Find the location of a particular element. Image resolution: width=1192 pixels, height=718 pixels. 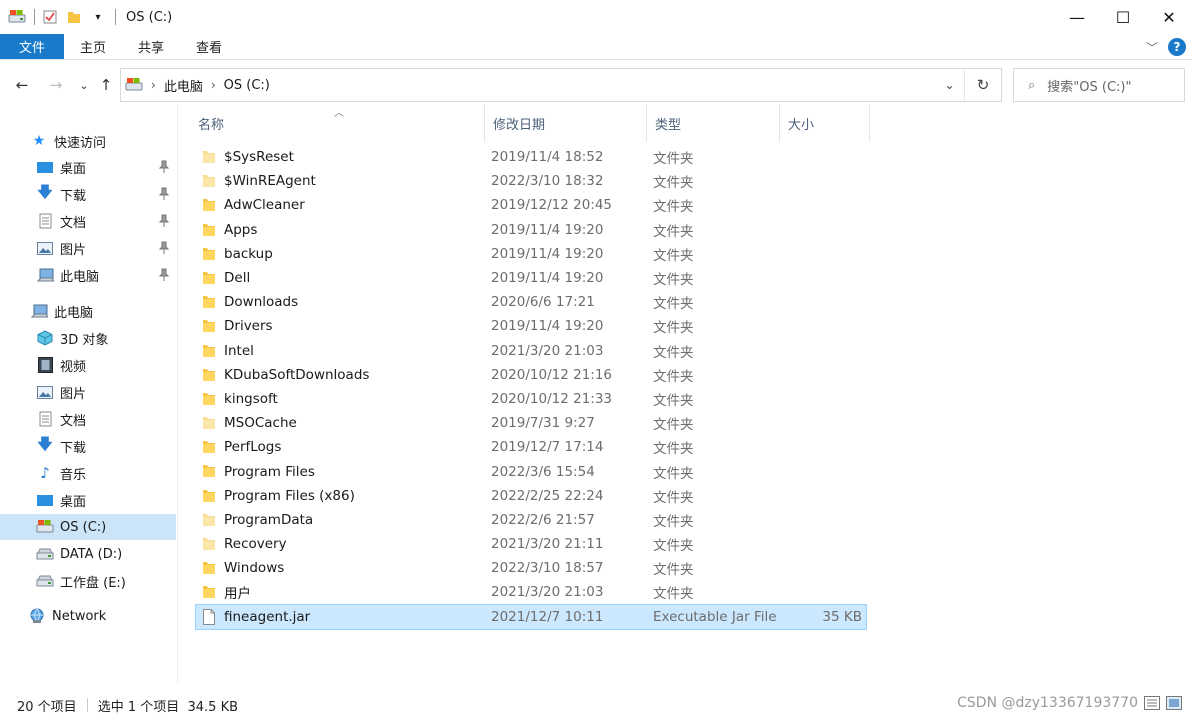

column-header-name: 名称 is located at coordinates (337, 123).